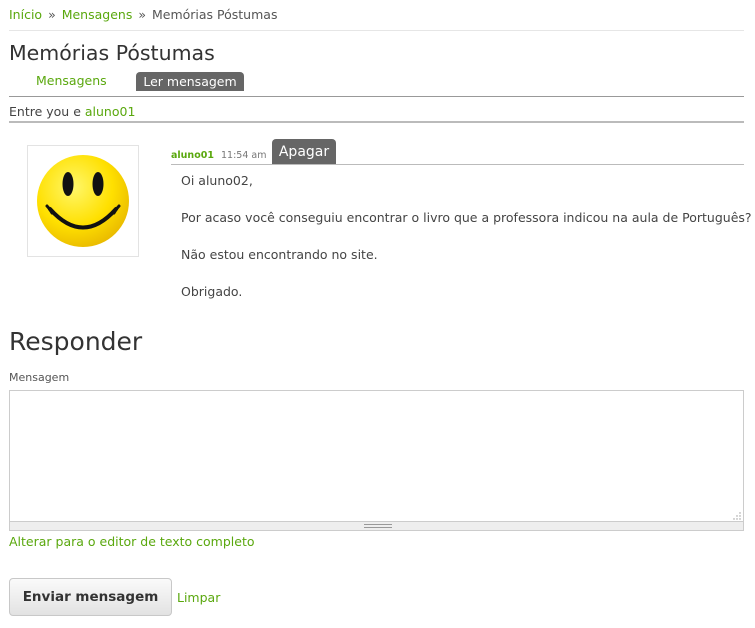 This screenshot has height=628, width=755. I want to click on breadcrumb-messages-link: Mensagens, so click(97, 14).